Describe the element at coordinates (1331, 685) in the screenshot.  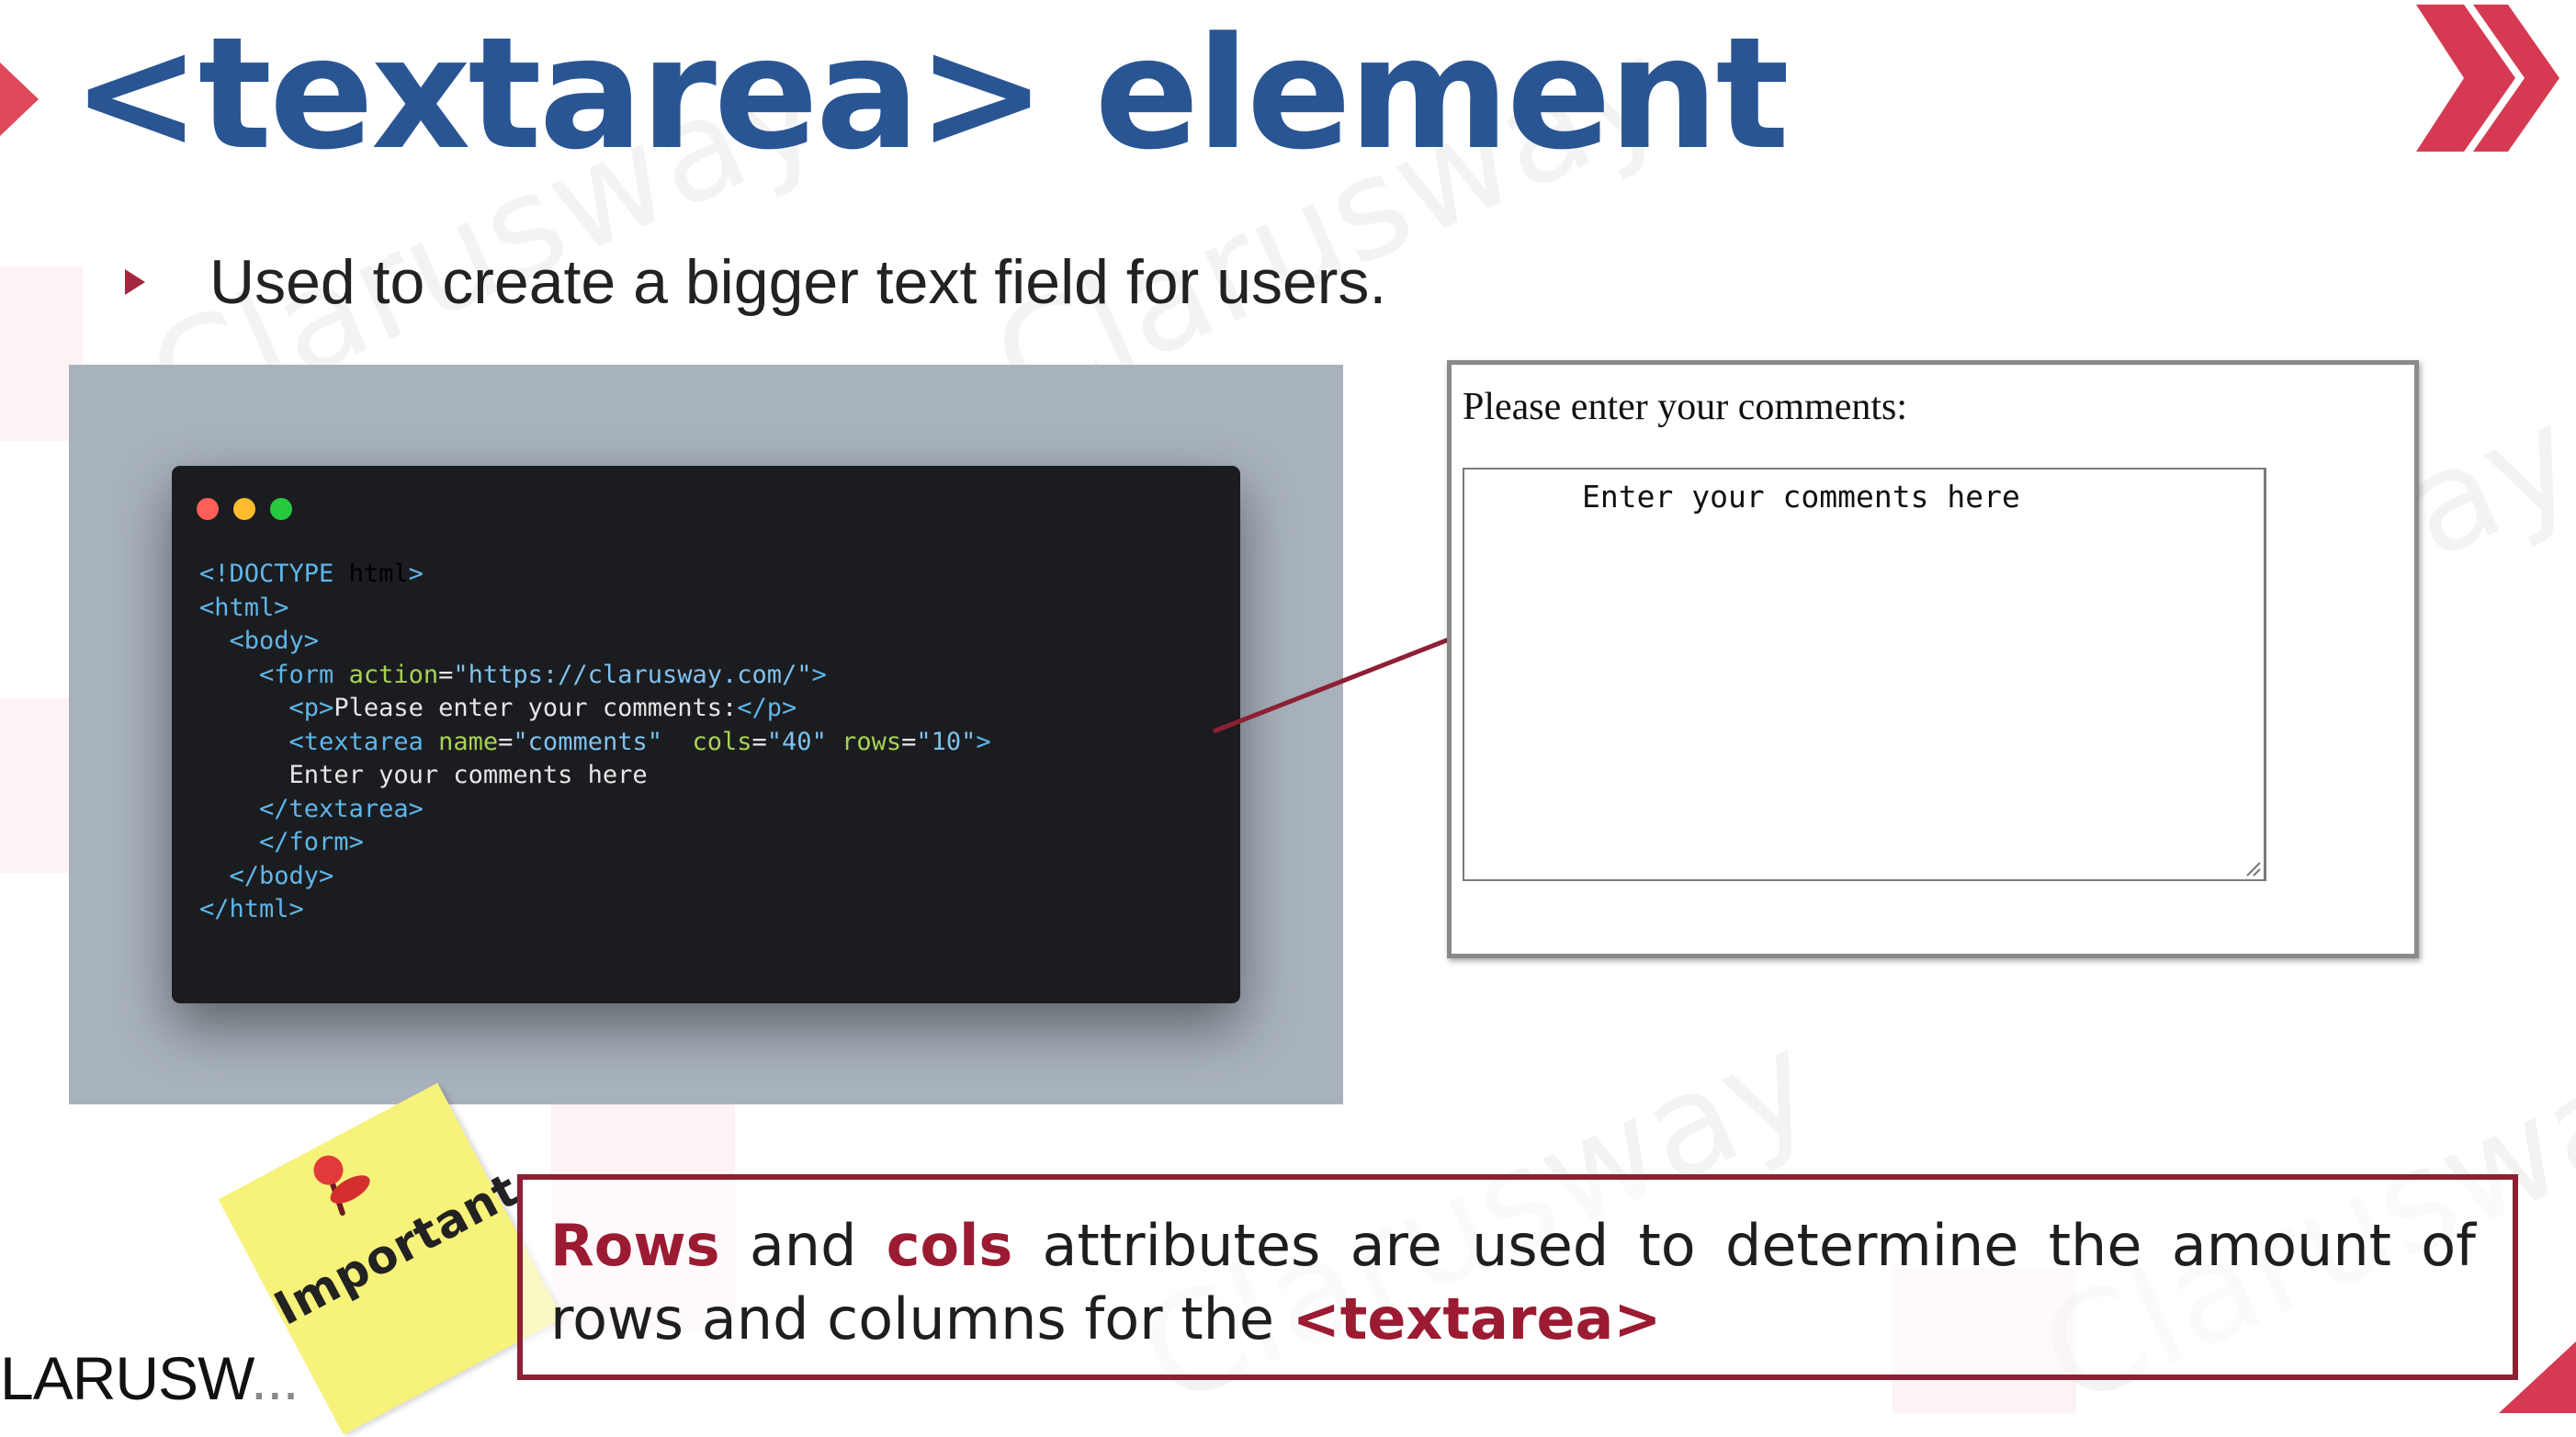
I see `connector-line` at that location.